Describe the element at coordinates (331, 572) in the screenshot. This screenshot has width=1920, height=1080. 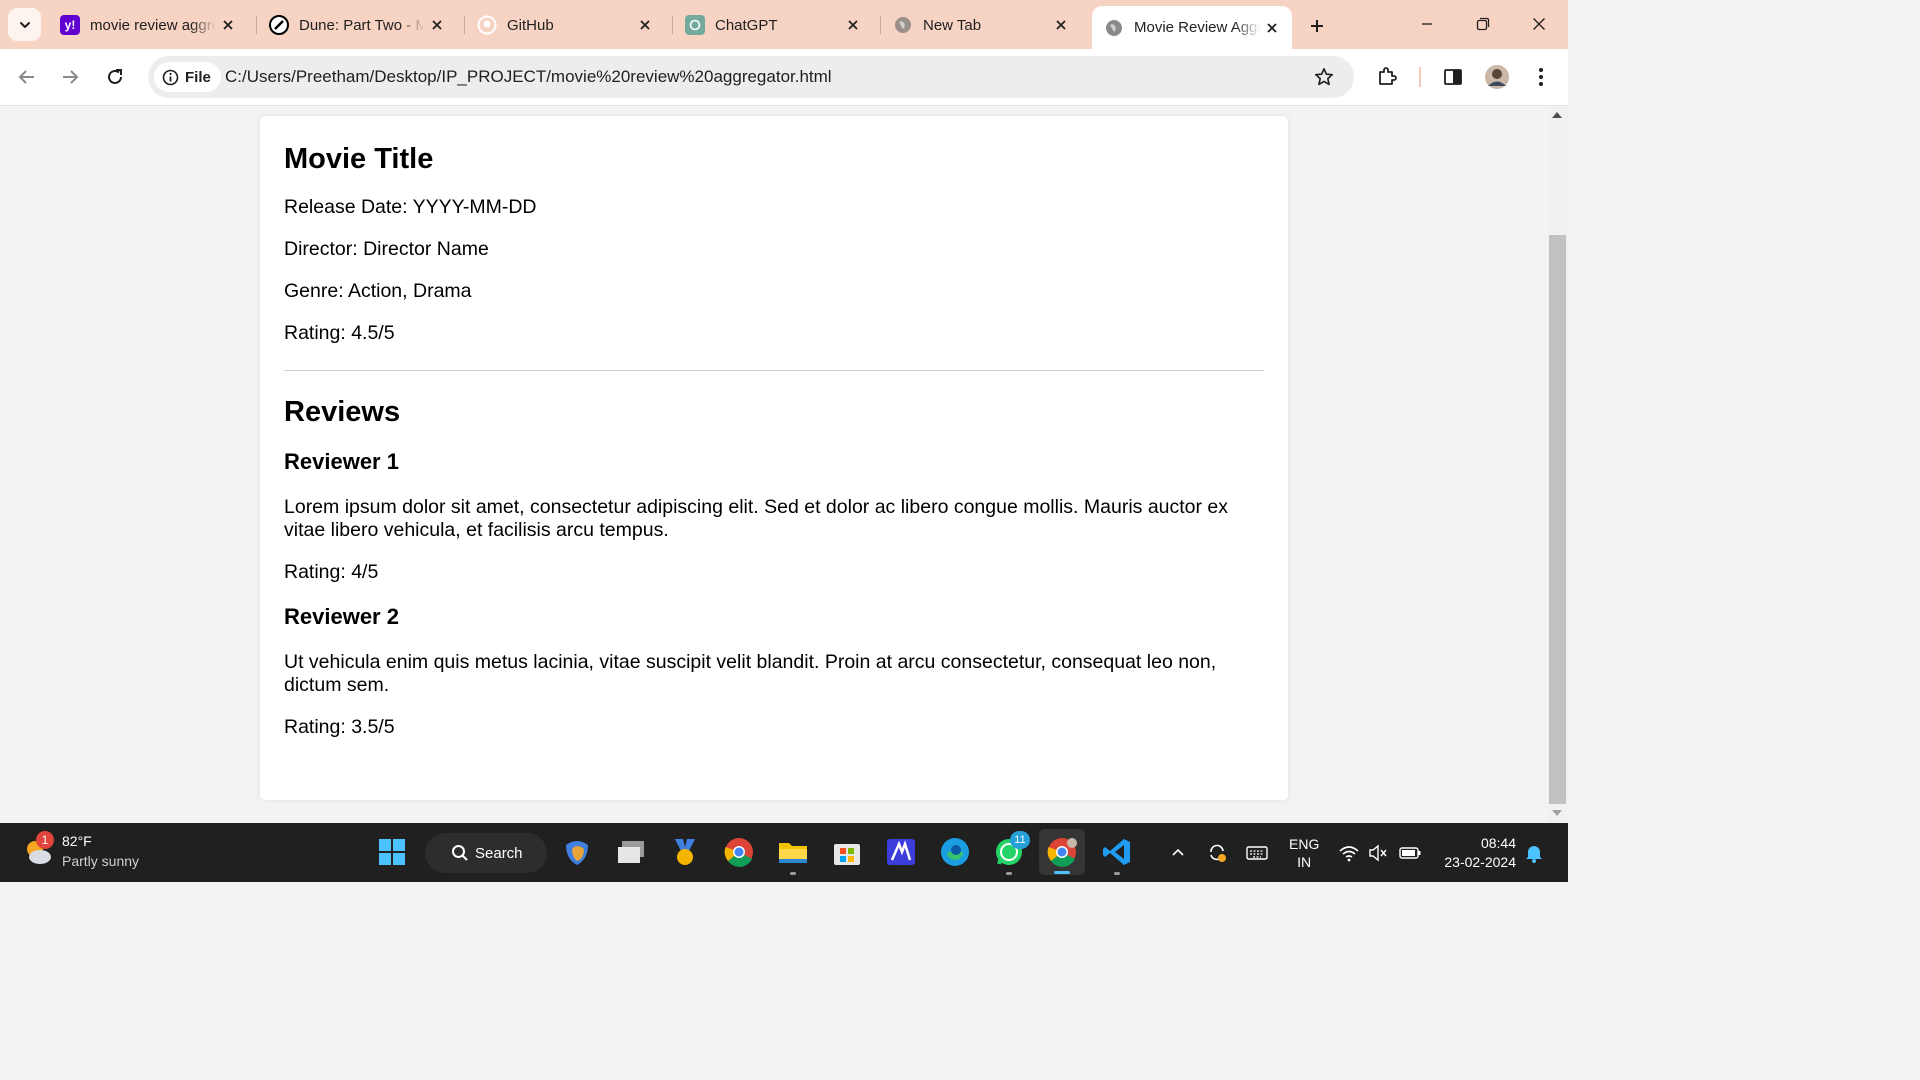
I see `review-rating: Rating: 4/5` at that location.